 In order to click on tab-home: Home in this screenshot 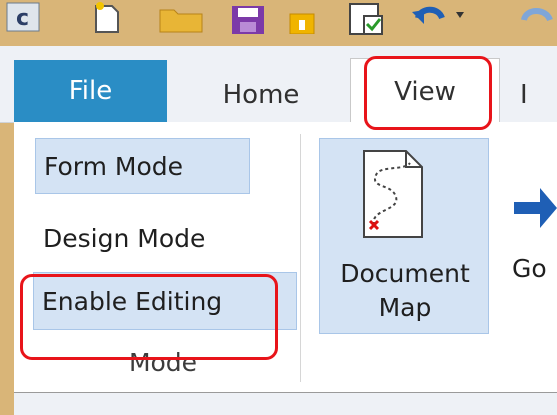, I will do `click(261, 95)`.